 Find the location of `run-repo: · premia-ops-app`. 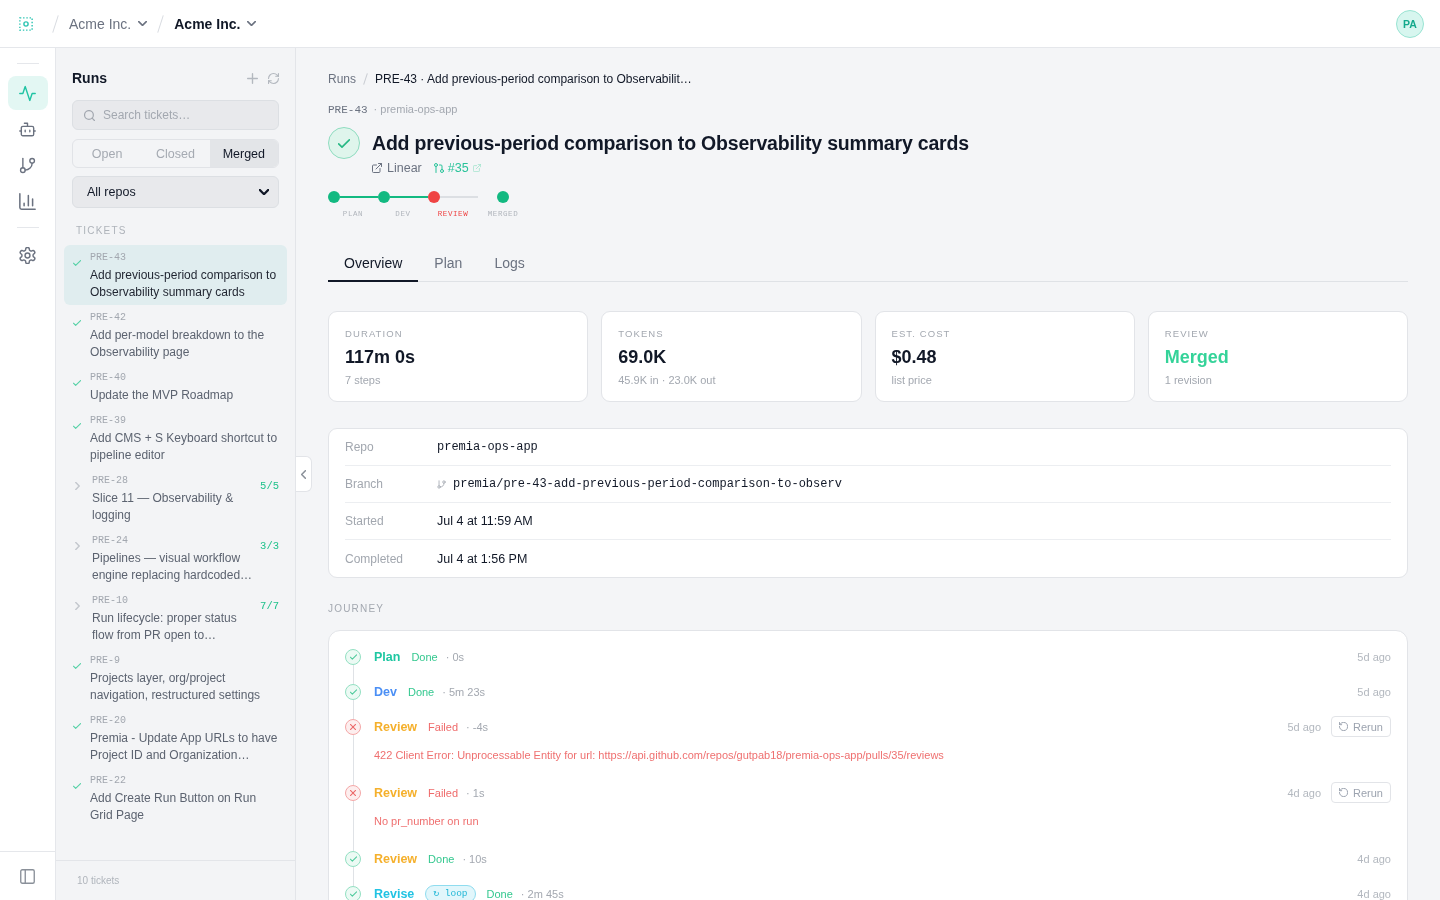

run-repo: · premia-ops-app is located at coordinates (415, 109).